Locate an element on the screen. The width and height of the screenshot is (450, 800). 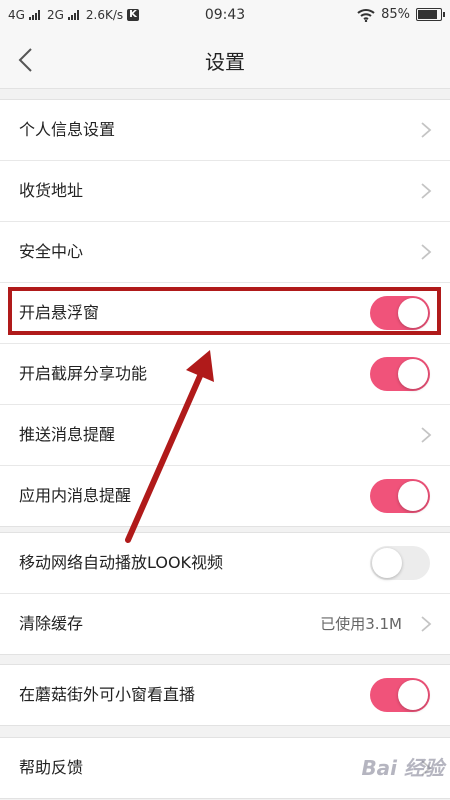
setting-autoplay-look-video: 移动网络自动播放LOOK视频 is located at coordinates (225, 563).